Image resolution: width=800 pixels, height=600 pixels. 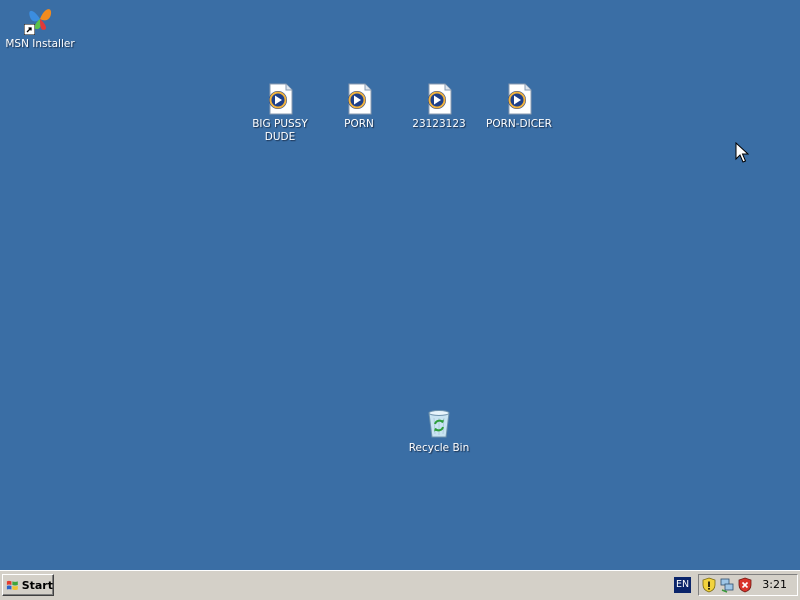 I want to click on clock: 3:21, so click(x=774, y=585).